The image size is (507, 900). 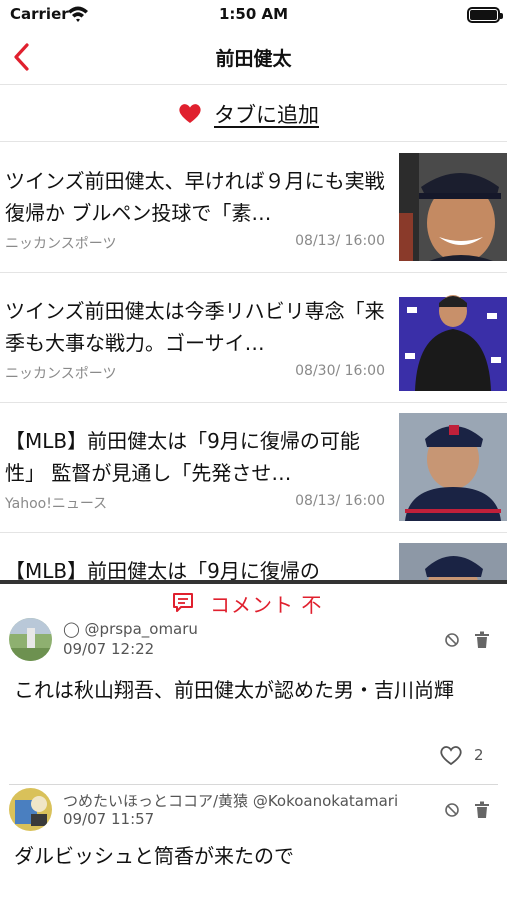 What do you see at coordinates (162, 569) in the screenshot?
I see `news-headline: 【MLB】前田健太は「9月に復帰の` at bounding box center [162, 569].